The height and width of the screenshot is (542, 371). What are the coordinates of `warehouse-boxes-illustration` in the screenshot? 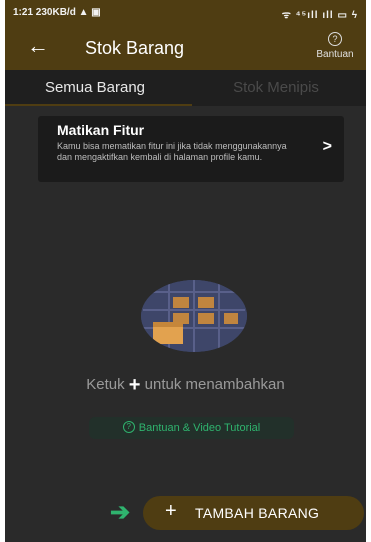 It's located at (194, 316).